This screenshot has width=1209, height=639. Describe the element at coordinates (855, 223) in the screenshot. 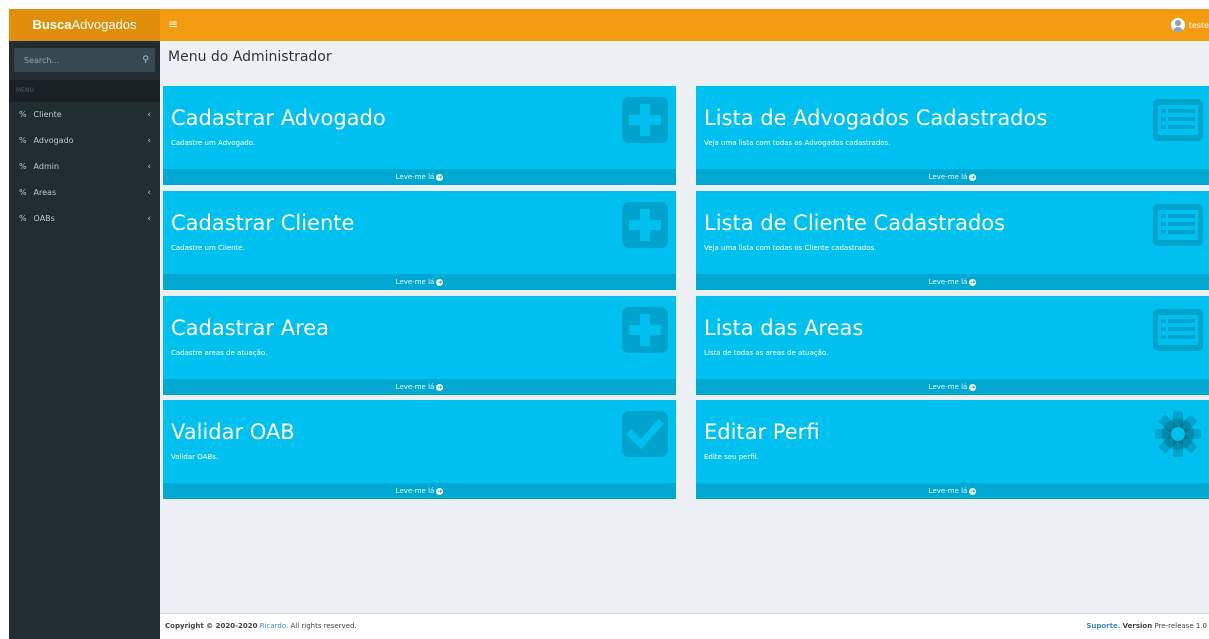

I see `card-title: Lista de Cliente Cadastrados` at that location.